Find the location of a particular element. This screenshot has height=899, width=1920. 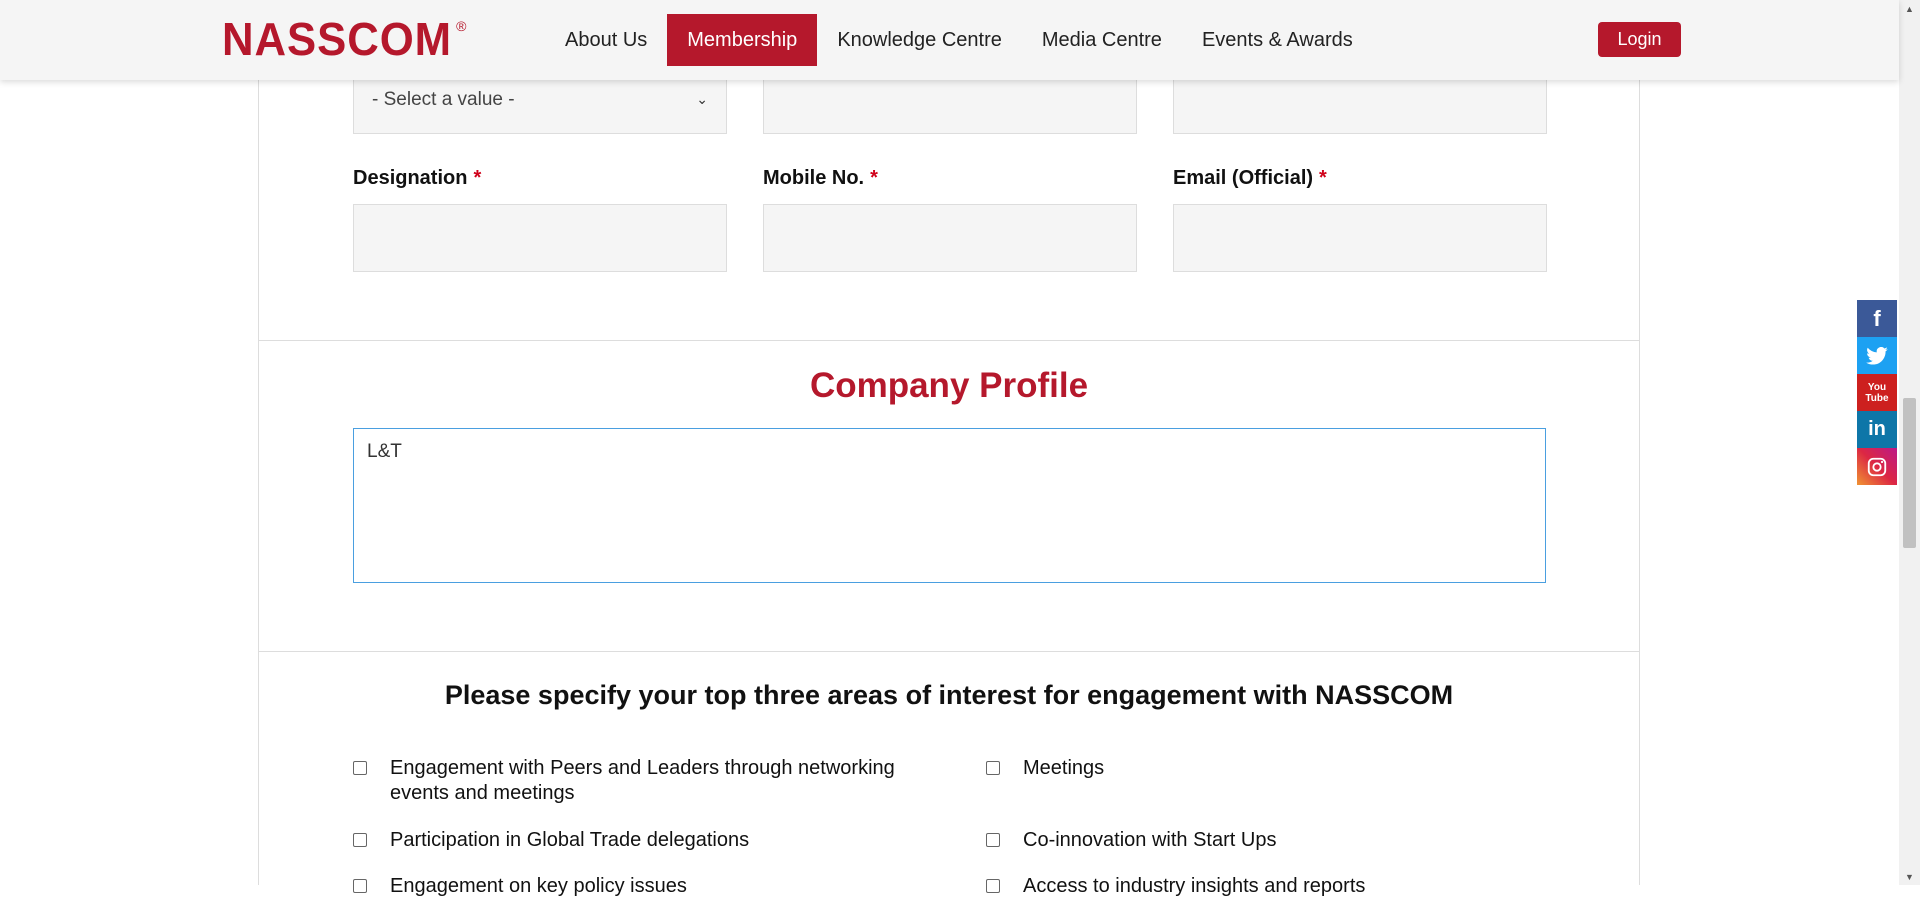

mobile-label: Mobile No. * is located at coordinates (820, 178).